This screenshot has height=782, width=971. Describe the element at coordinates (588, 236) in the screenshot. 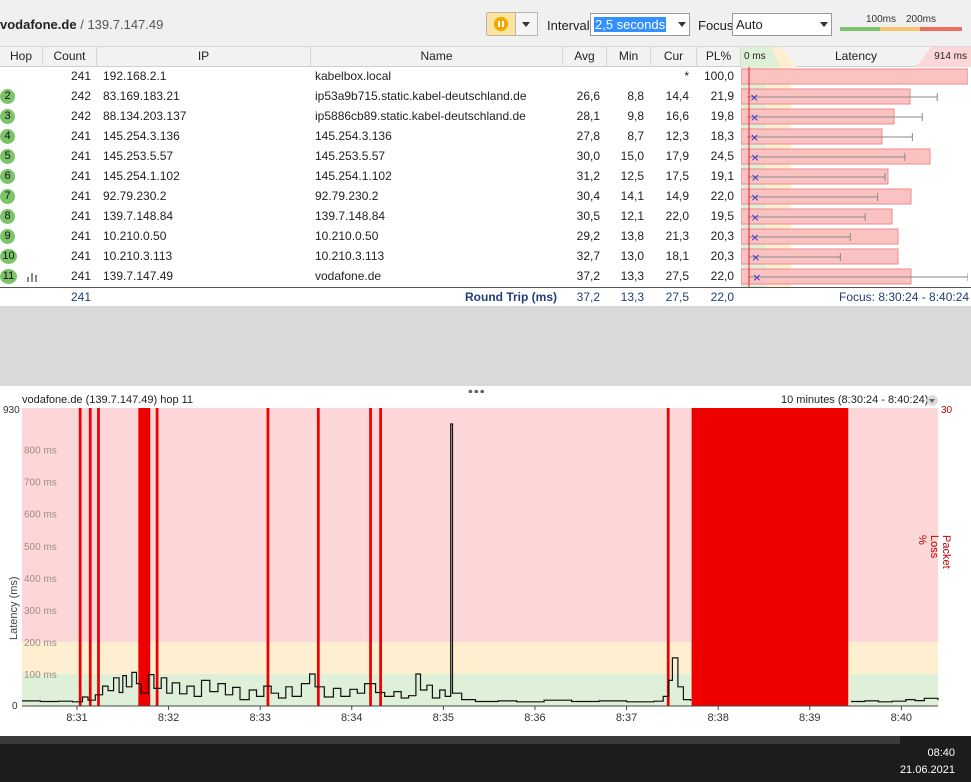

I see `hop-avg: 29,2` at that location.